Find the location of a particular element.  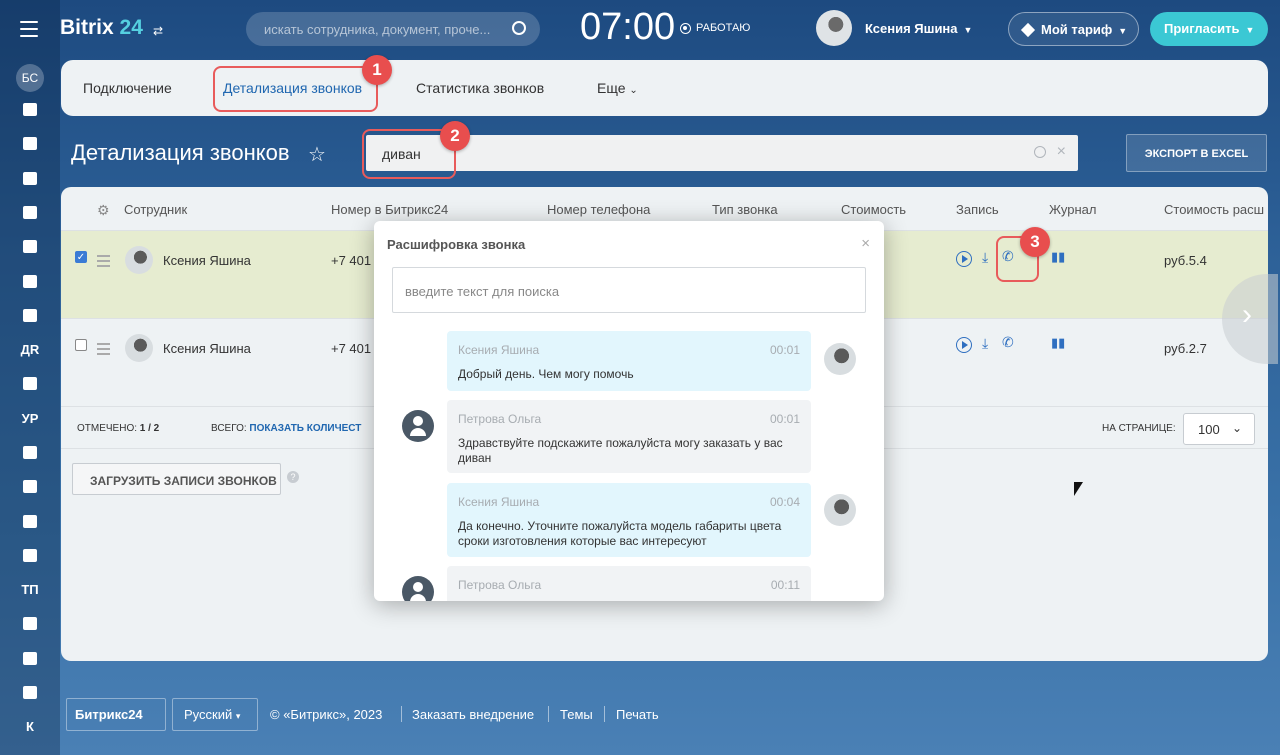

cart-icon is located at coordinates (30, 692).